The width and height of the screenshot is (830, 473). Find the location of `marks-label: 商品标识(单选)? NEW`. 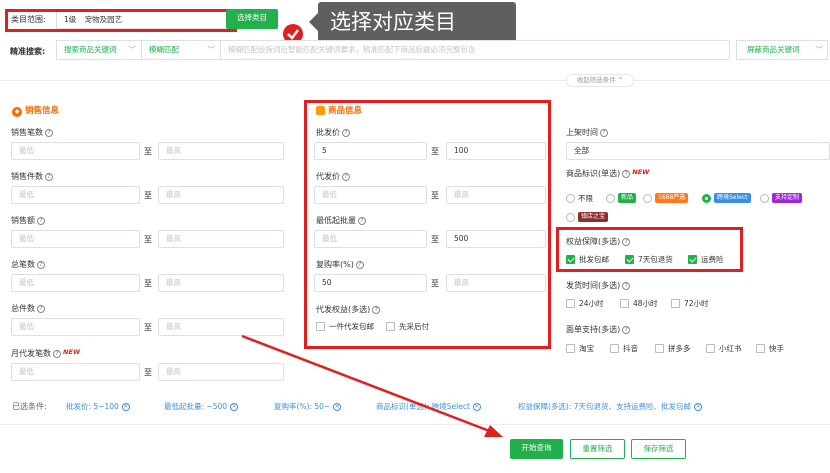

marks-label: 商品标识(单选)? NEW is located at coordinates (607, 173).